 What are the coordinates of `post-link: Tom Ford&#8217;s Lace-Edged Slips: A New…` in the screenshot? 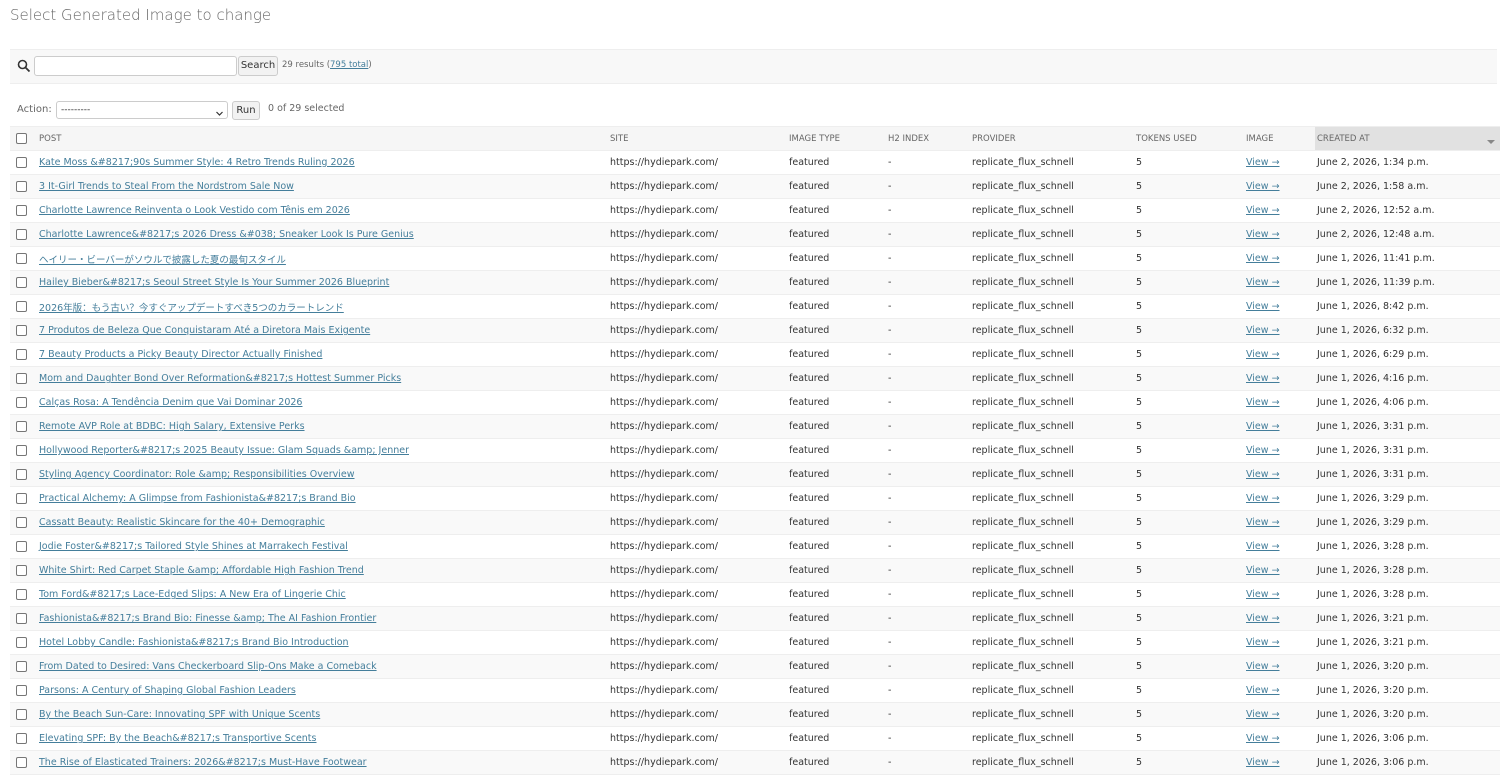 It's located at (192, 594).